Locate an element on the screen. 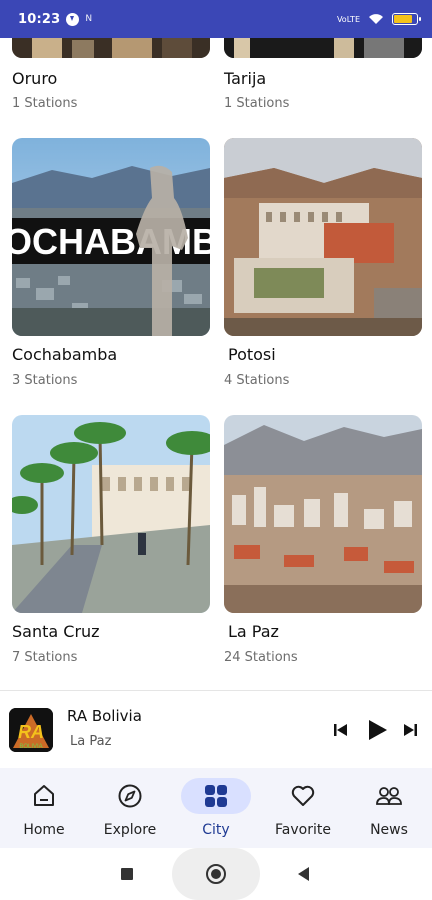  download-icon is located at coordinates (73, 19).